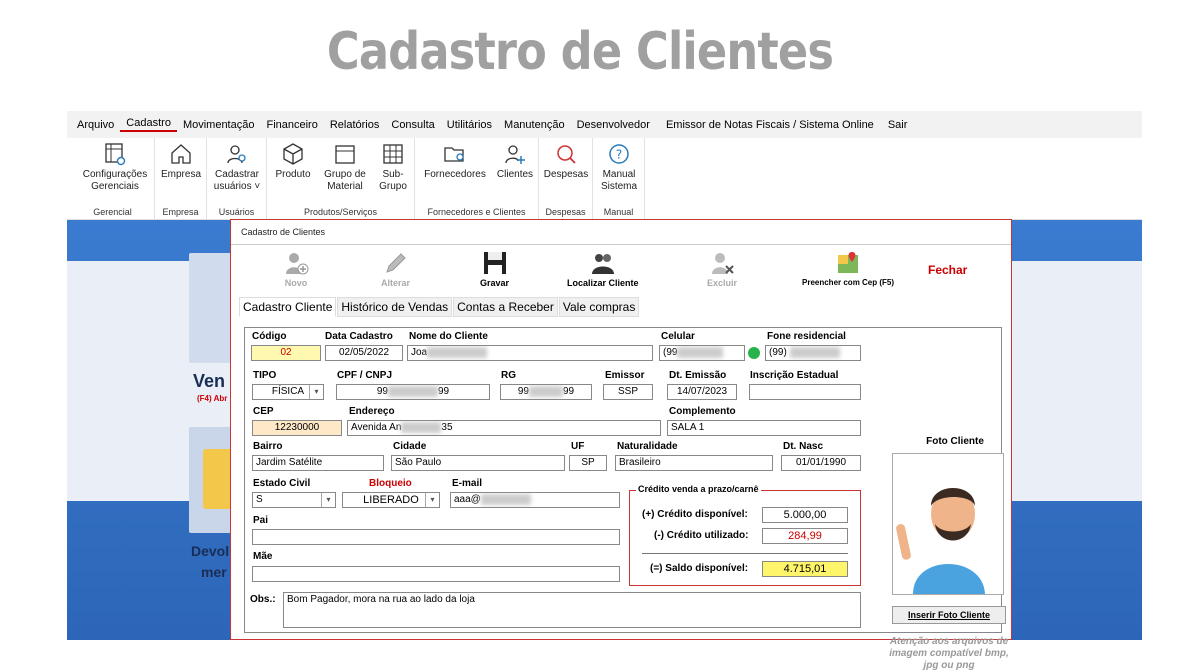 The width and height of the screenshot is (1200, 672). What do you see at coordinates (286, 353) in the screenshot?
I see `codigo-field: 02` at bounding box center [286, 353].